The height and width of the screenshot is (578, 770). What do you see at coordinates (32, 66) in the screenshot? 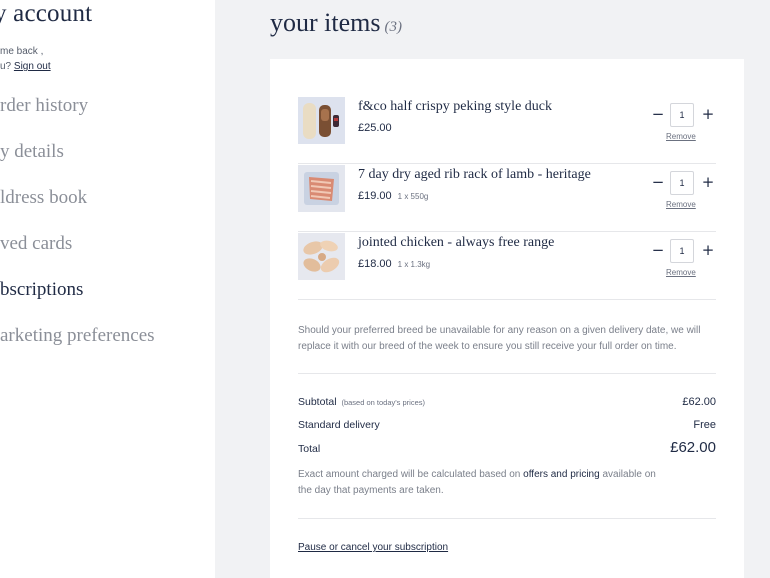
I see `sign-out-link: Sign out` at bounding box center [32, 66].